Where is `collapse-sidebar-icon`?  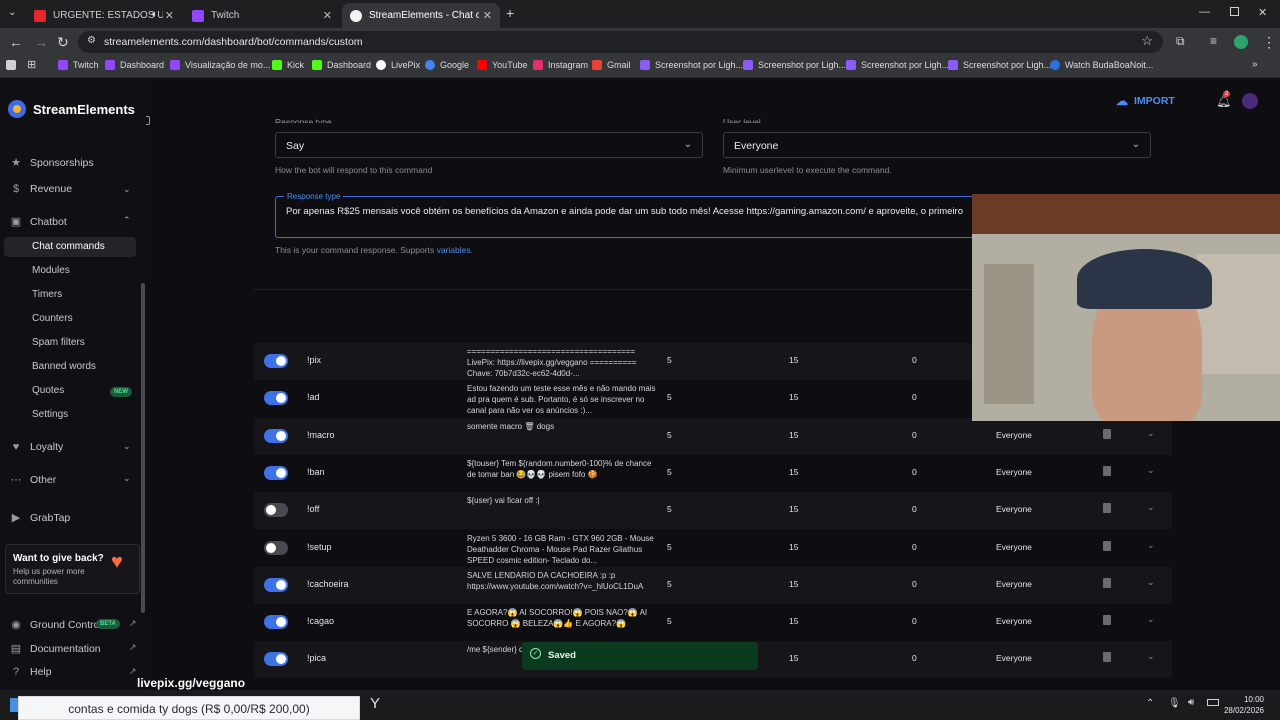 collapse-sidebar-icon is located at coordinates (148, 120).